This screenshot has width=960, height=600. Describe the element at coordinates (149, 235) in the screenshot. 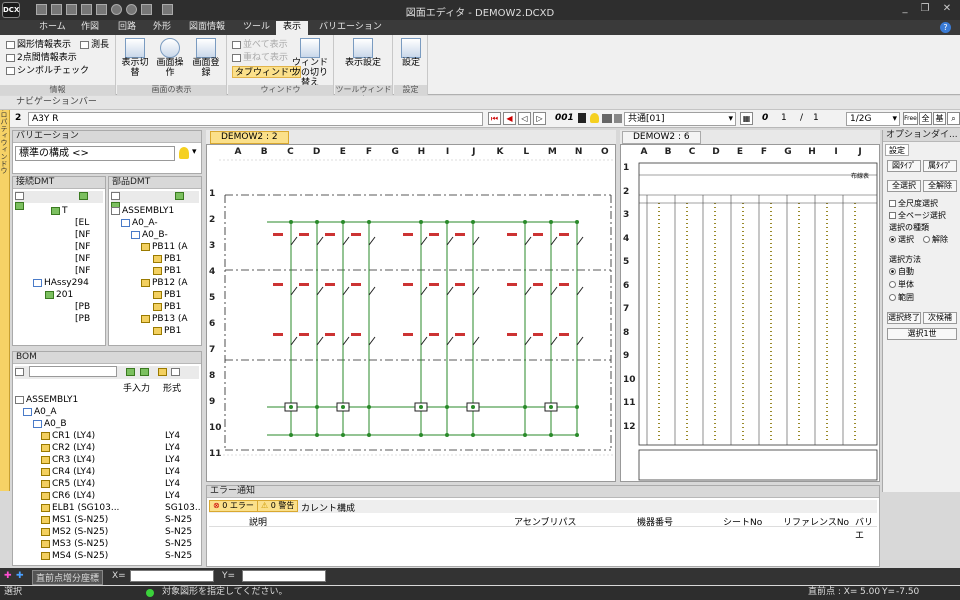

I see `tree-item: A0_B-` at that location.